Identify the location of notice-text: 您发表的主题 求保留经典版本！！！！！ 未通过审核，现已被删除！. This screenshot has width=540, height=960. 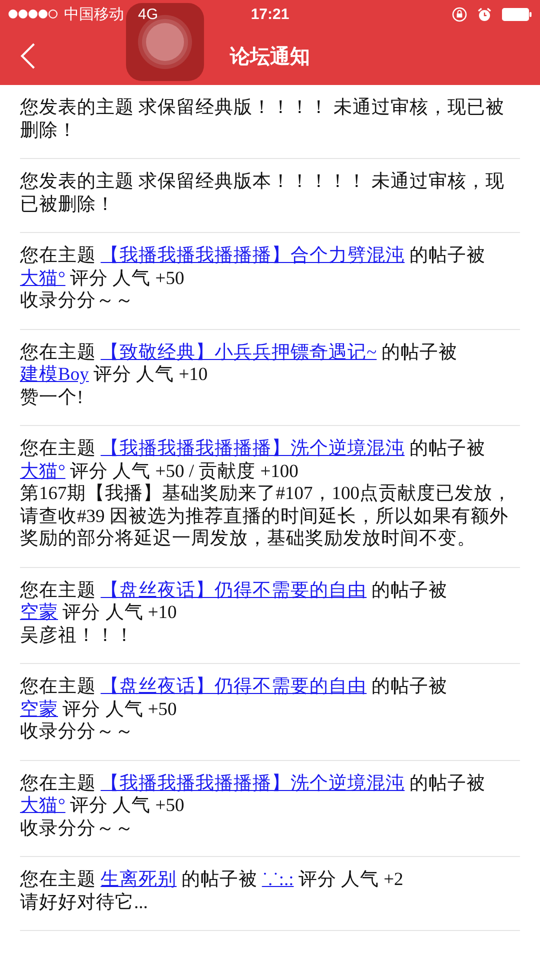
(263, 193).